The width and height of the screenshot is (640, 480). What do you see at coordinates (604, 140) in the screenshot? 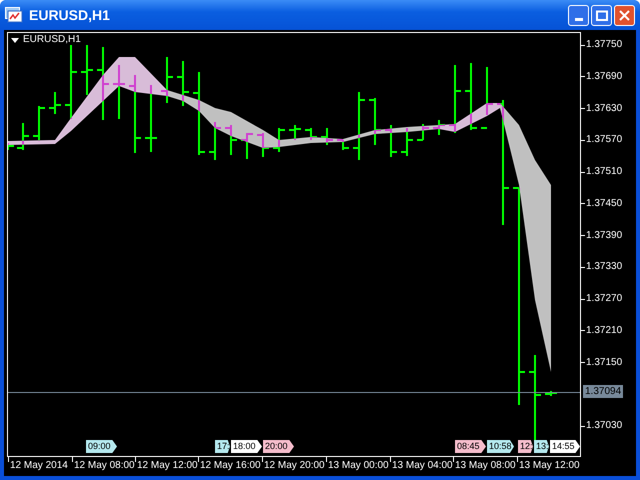
I see `price-axis-label: 1.37570` at bounding box center [604, 140].